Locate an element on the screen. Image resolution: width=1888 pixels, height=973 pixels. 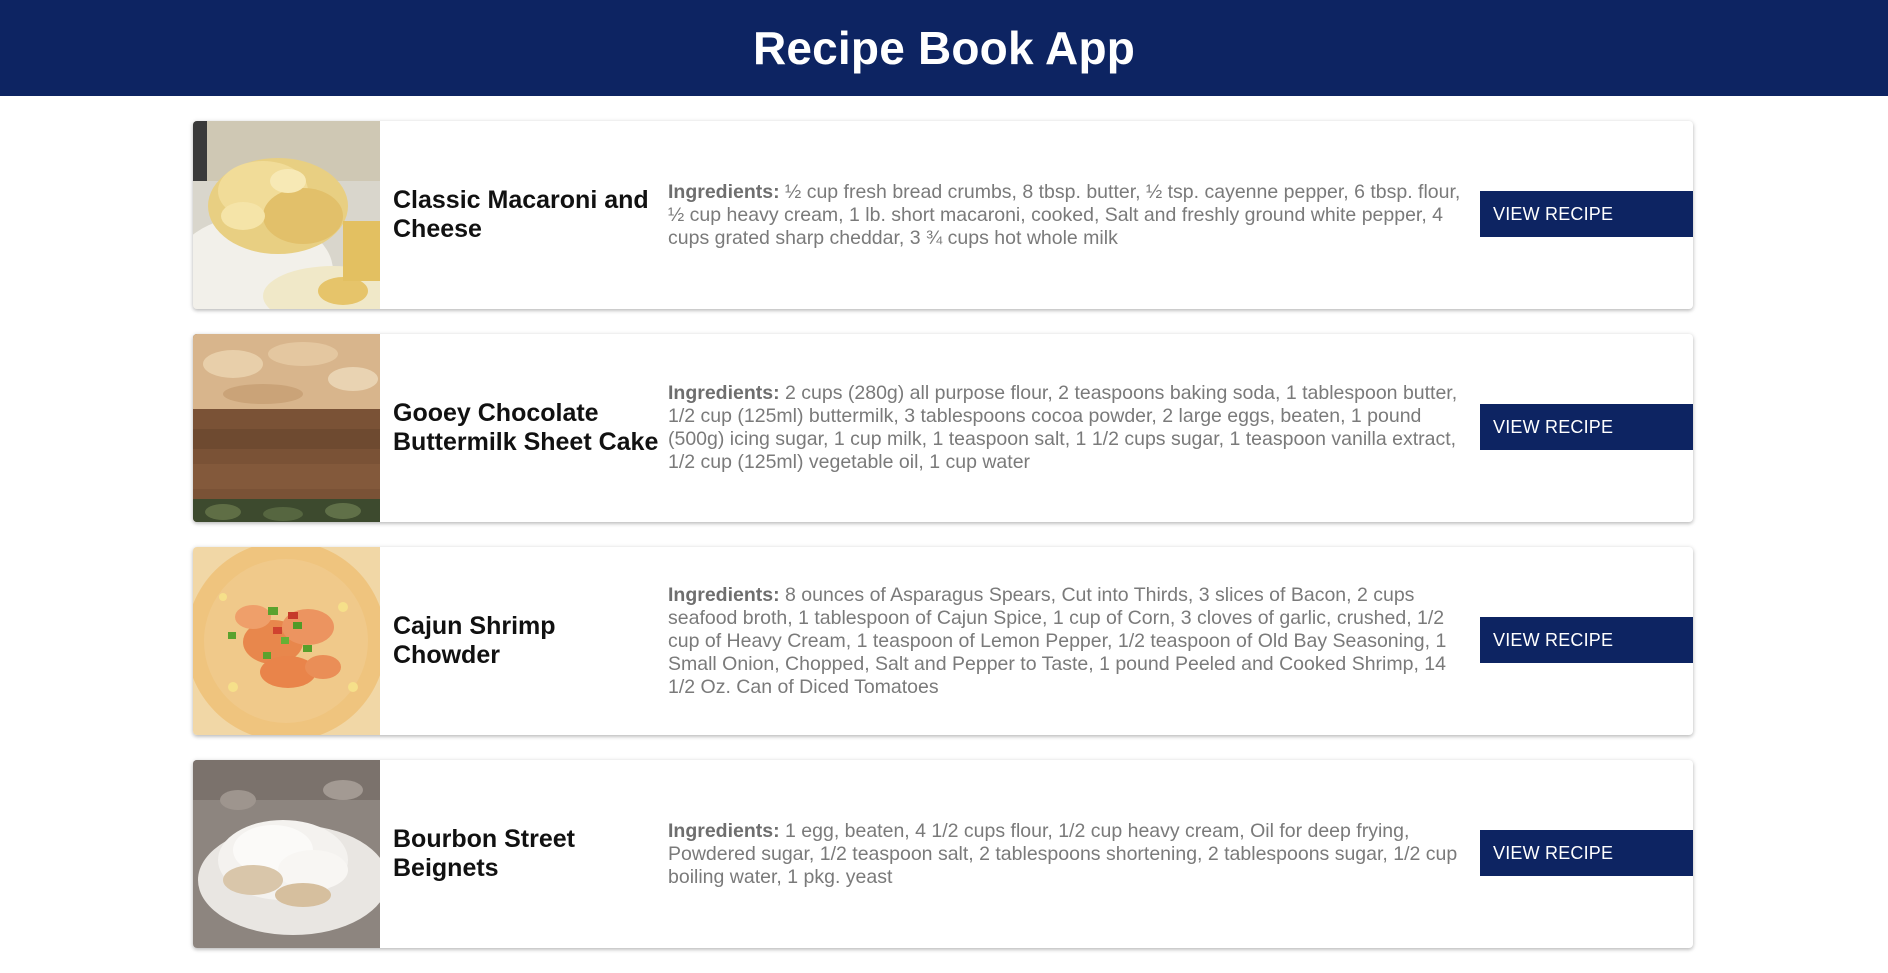
recipe-title: Gooey Chocolate Buttermilk Sheet Cake is located at coordinates (526, 427).